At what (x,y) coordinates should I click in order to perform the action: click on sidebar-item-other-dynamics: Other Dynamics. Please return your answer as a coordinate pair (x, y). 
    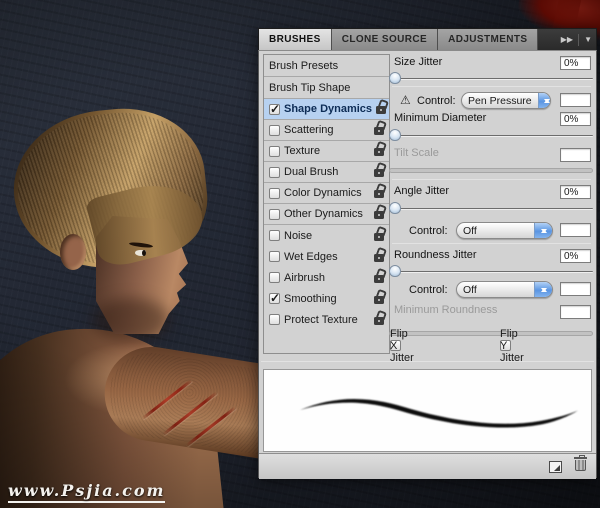
    Looking at the image, I should click on (326, 214).